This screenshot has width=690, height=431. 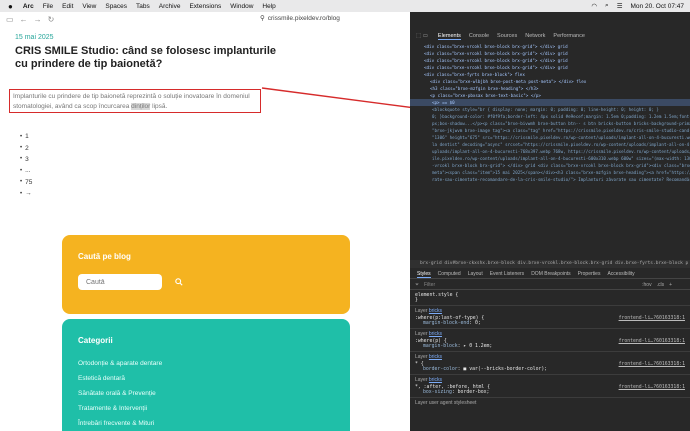 What do you see at coordinates (550, 74) in the screenshot?
I see `dom-node: <div class="brxe-fyrts brxe-block"> flex` at bounding box center [550, 74].